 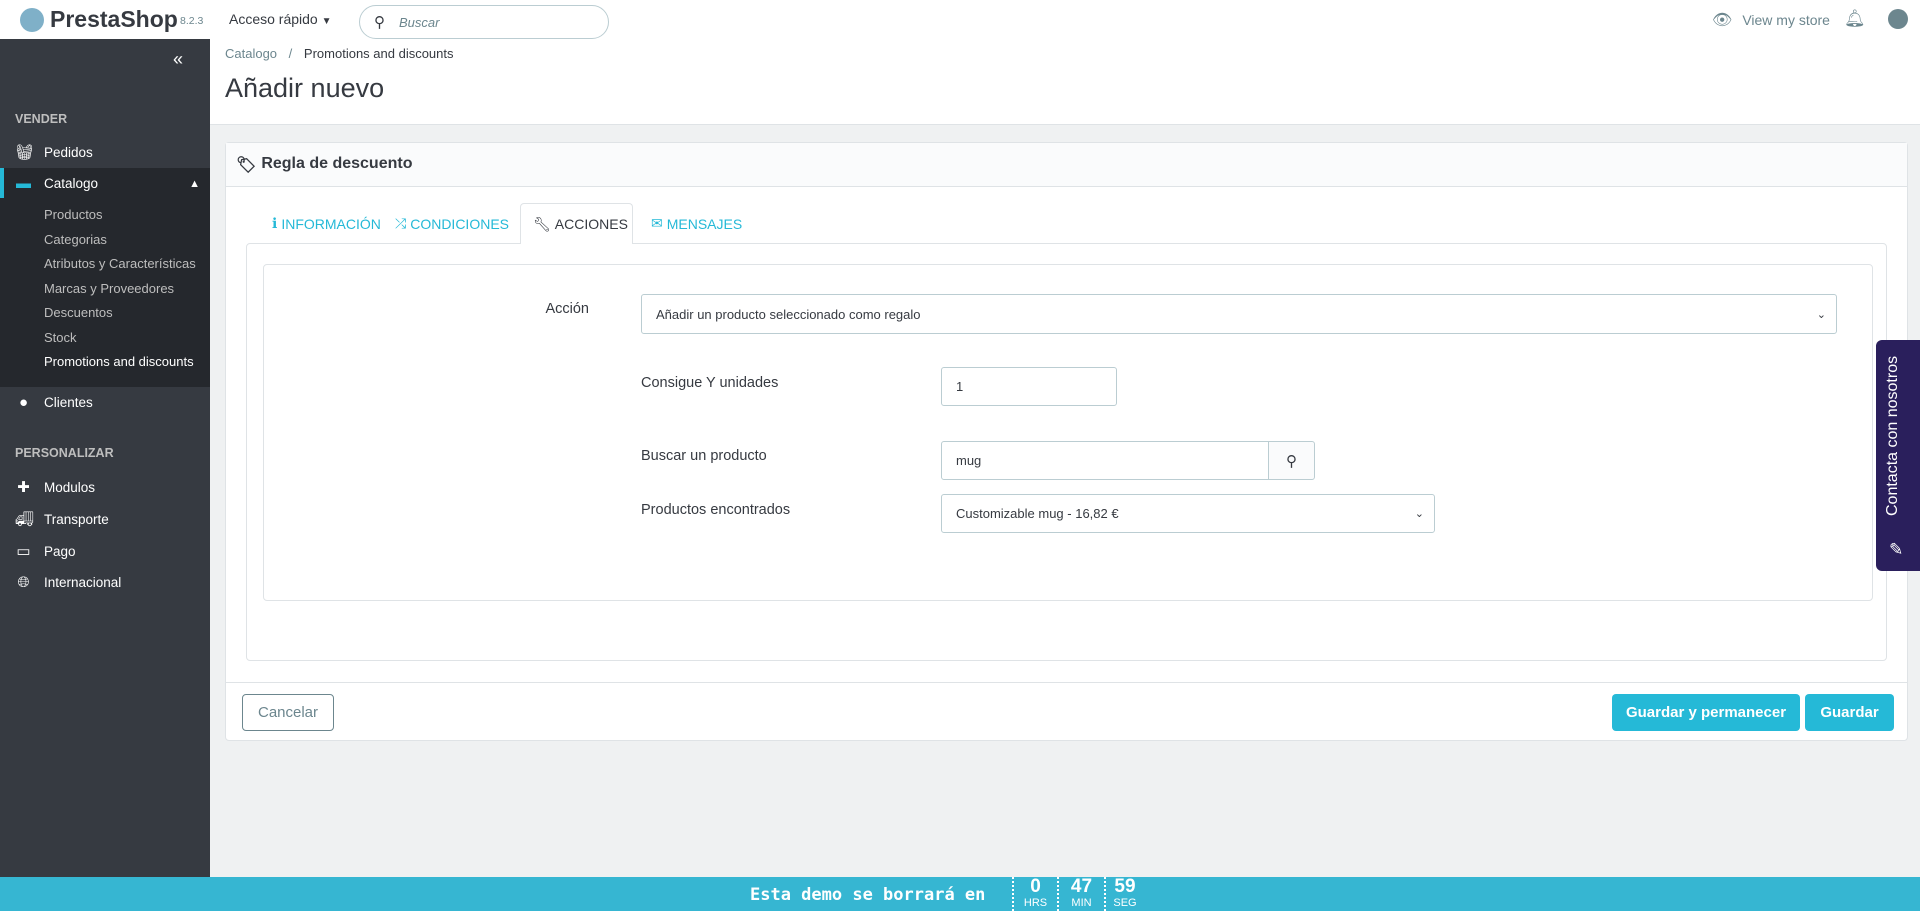 I want to click on sidebar-item-modulos: ✚ Modulos, so click(x=55, y=487).